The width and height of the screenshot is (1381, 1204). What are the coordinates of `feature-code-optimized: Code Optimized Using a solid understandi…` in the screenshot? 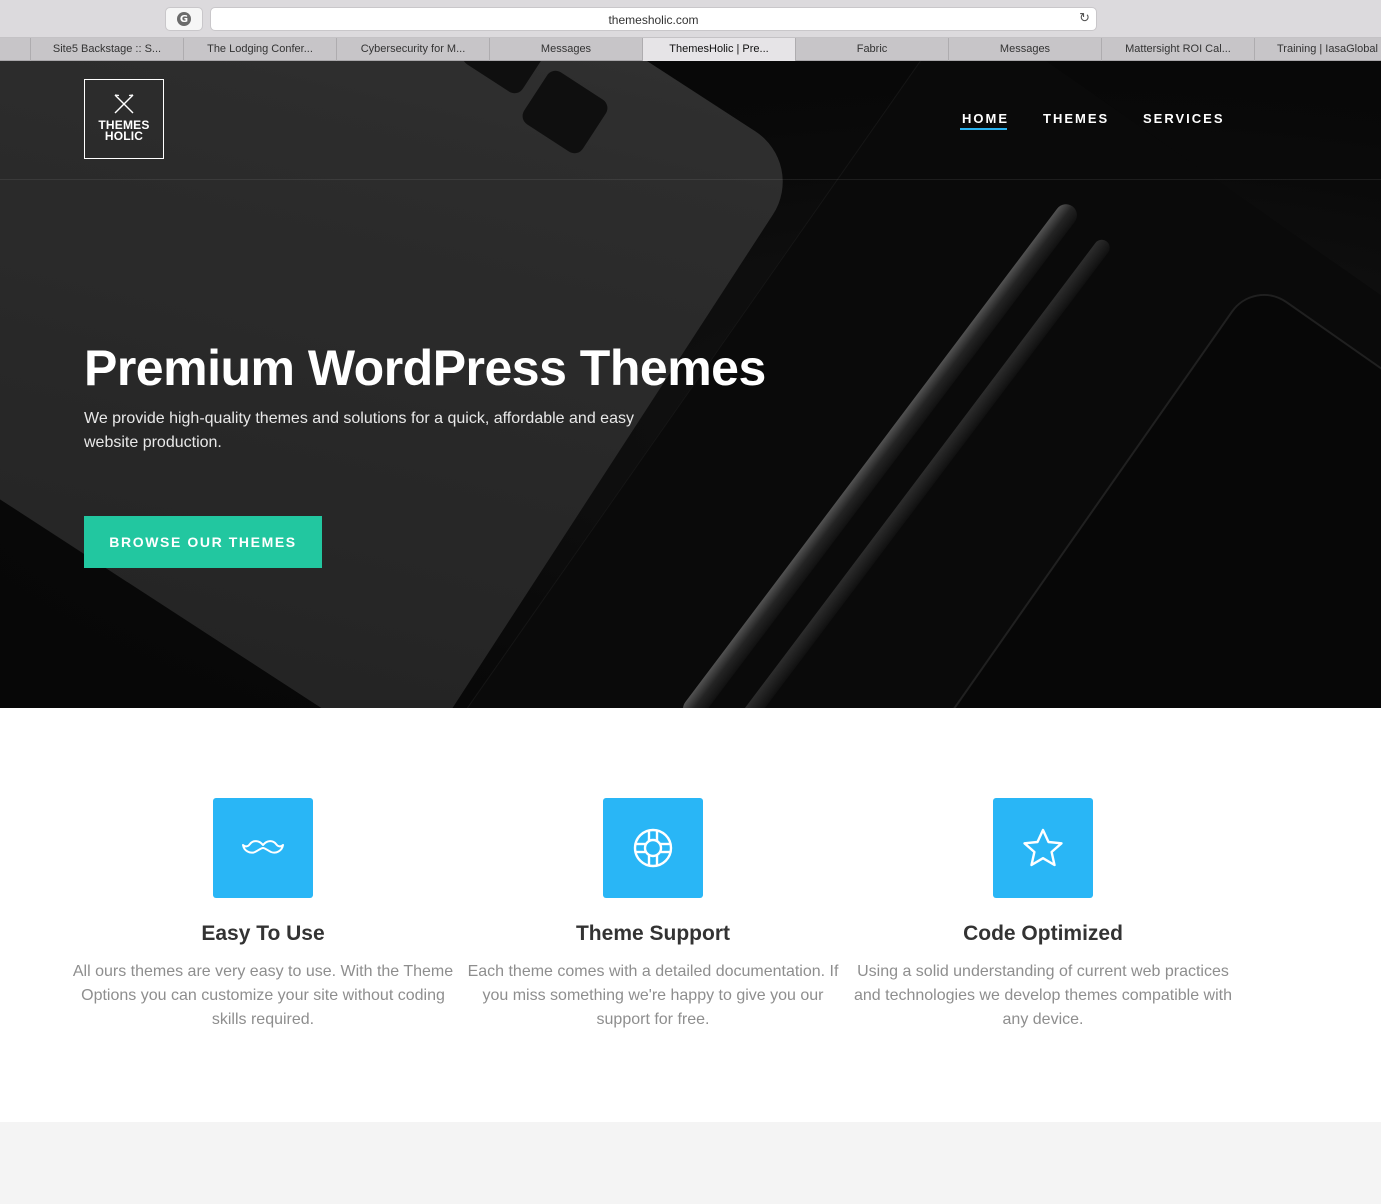 It's located at (1043, 915).